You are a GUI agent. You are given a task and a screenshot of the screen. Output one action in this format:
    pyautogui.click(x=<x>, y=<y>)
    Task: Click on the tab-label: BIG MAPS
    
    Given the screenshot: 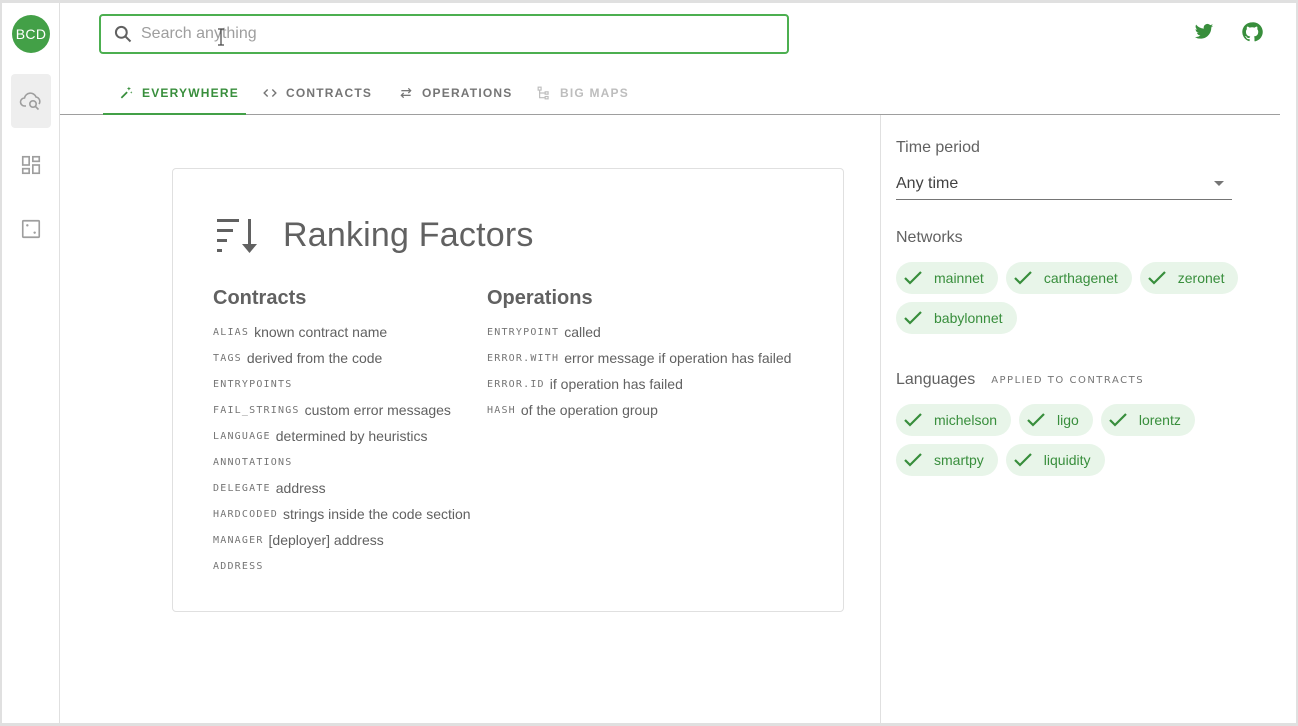 What is the action you would take?
    pyautogui.click(x=594, y=92)
    